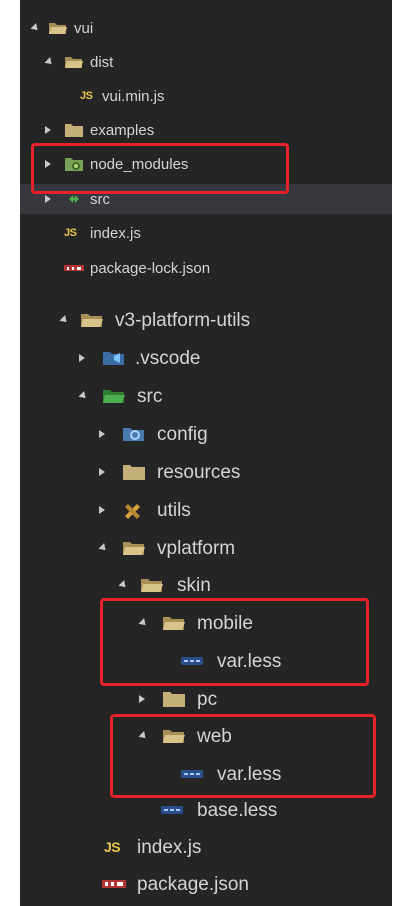 The image size is (400, 906). I want to click on tree-item-label: node_modules, so click(139, 164).